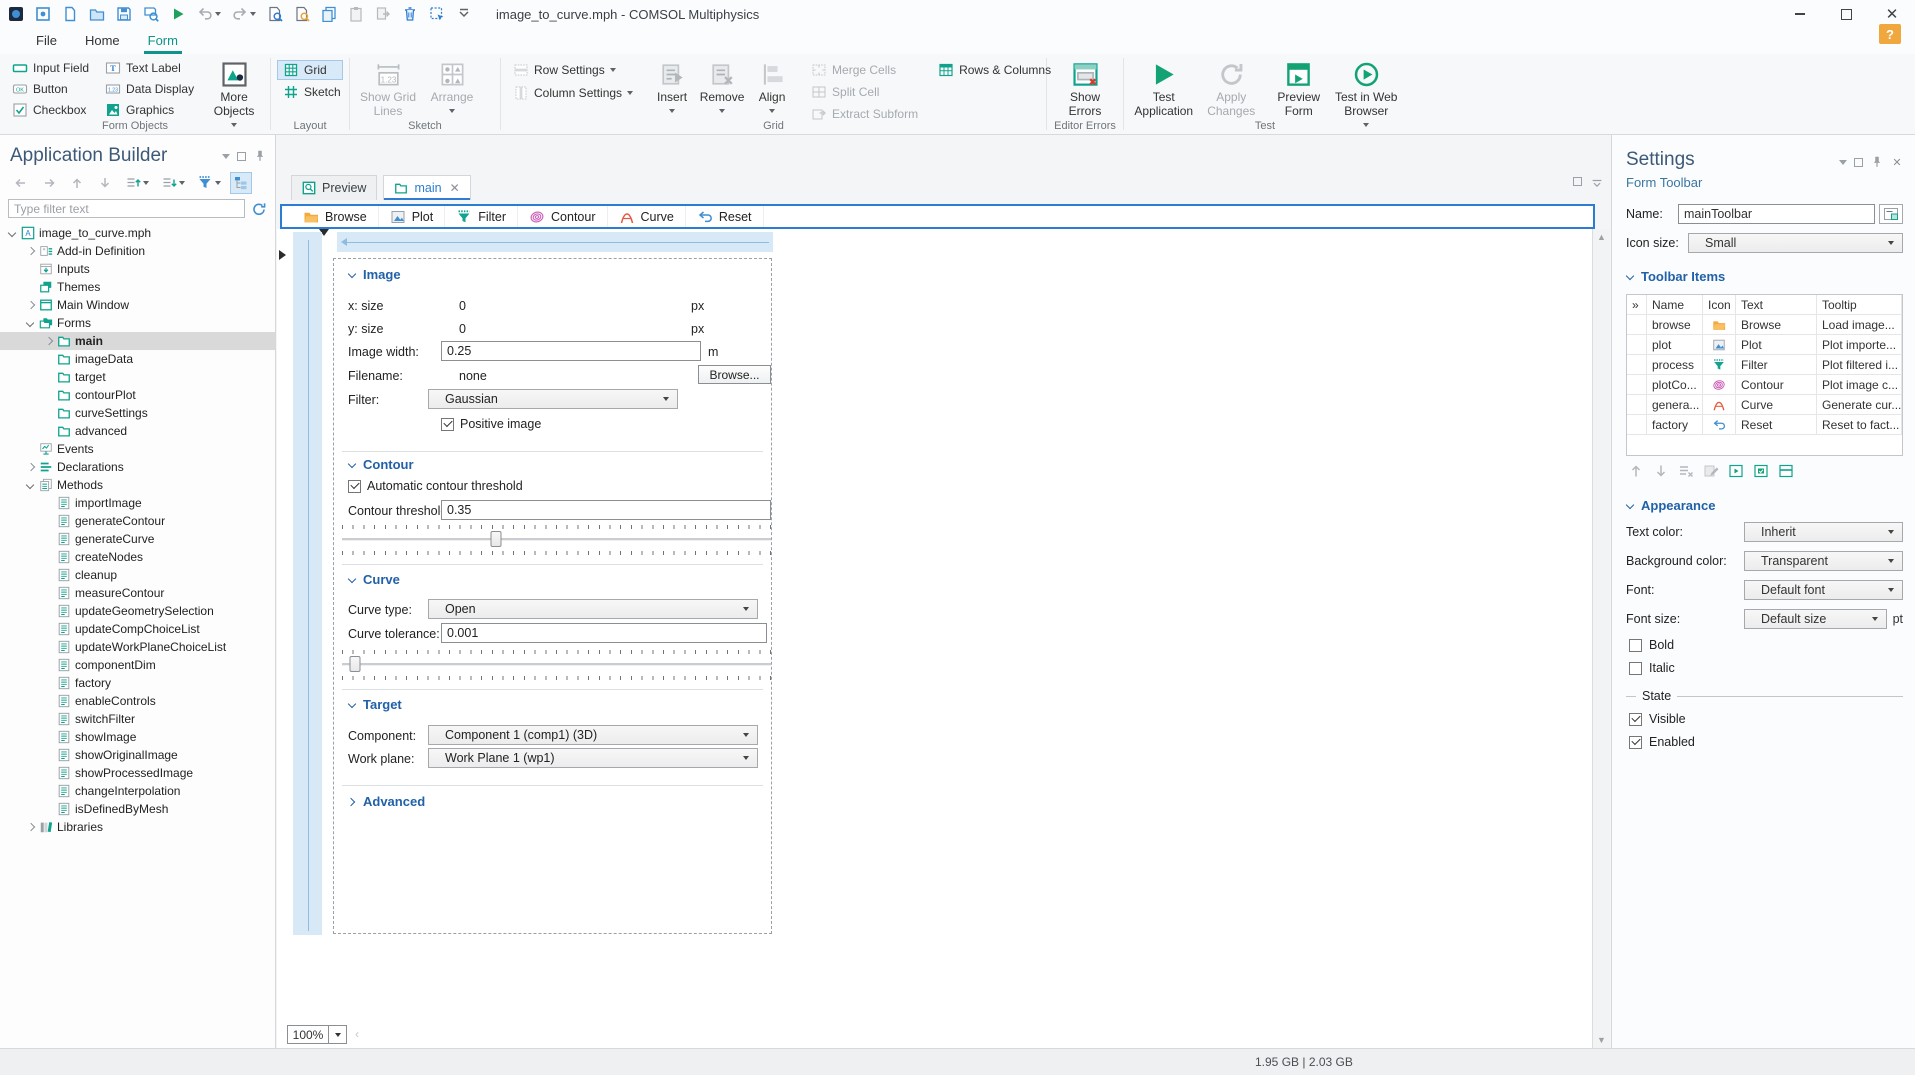  I want to click on tree-item: switchFilter, so click(137, 719).